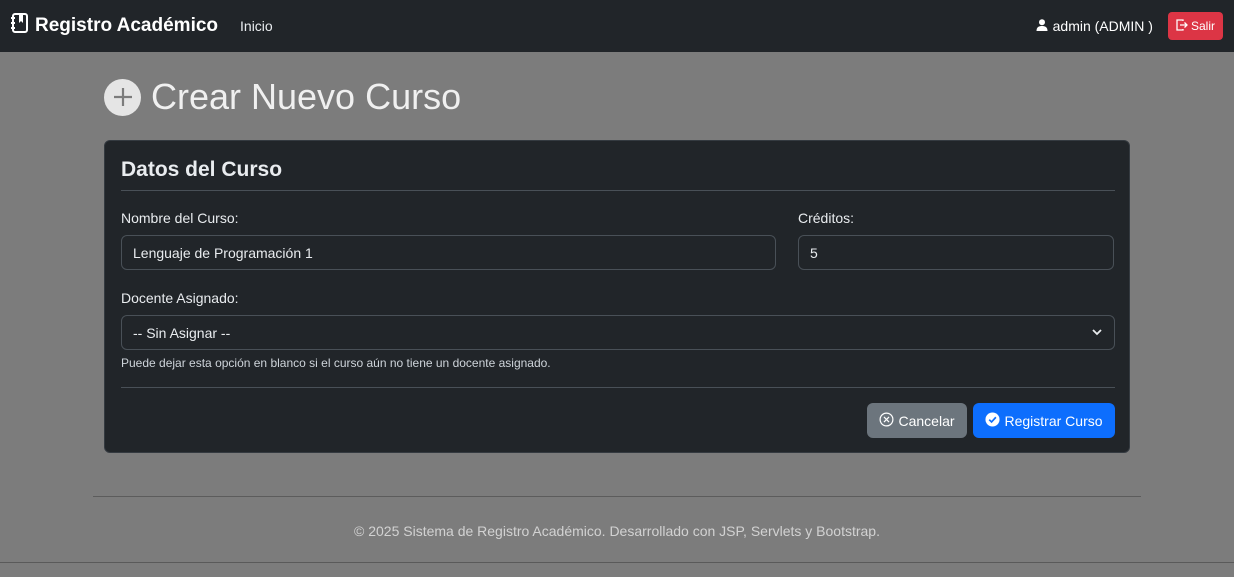 This screenshot has height=577, width=1234. I want to click on logout-label: Salir, so click(1202, 26).